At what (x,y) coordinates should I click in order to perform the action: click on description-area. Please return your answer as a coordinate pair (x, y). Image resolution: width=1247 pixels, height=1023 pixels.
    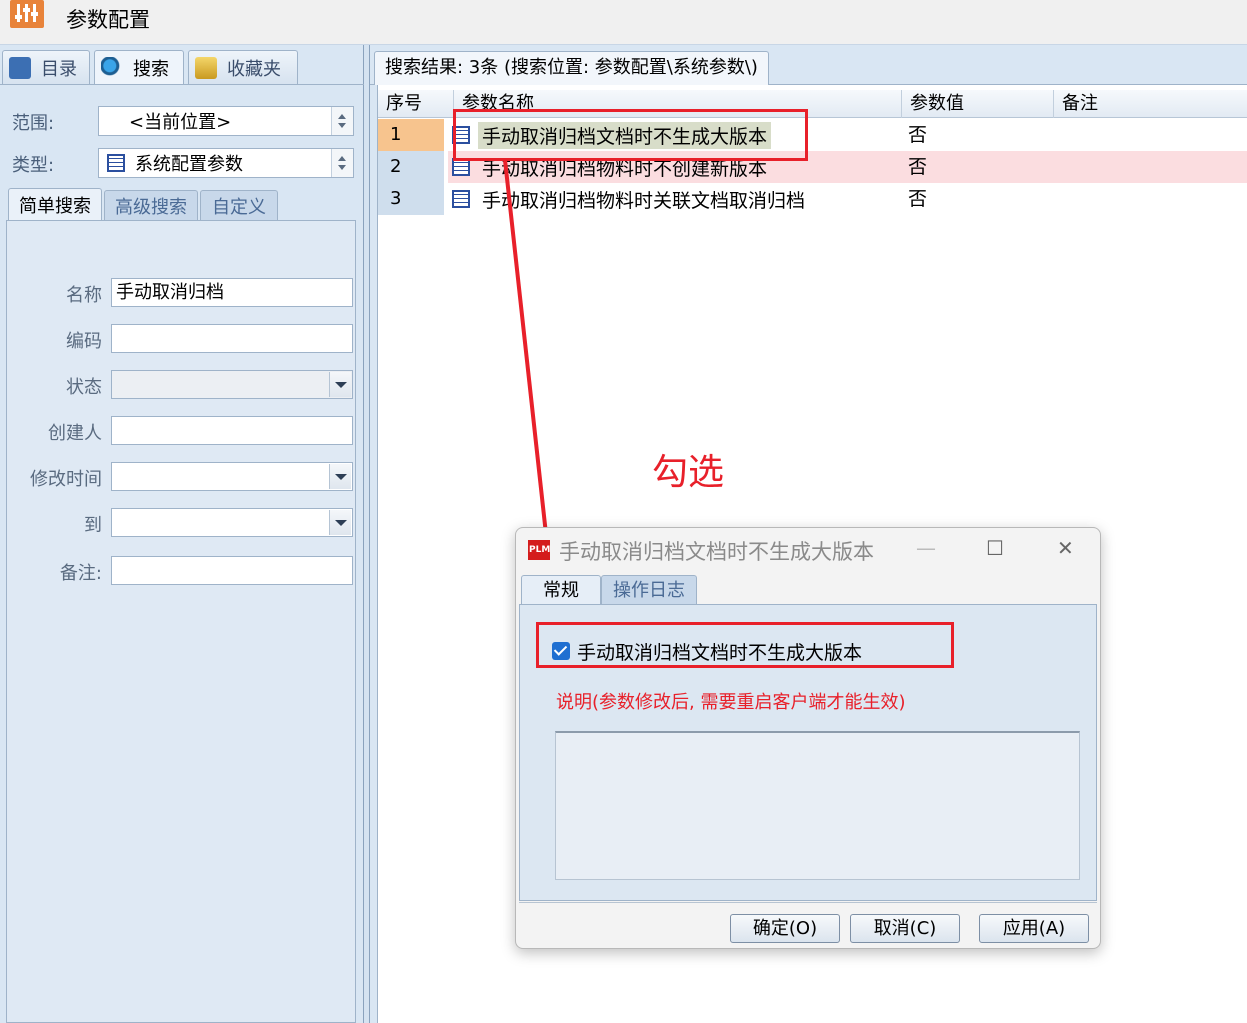
    Looking at the image, I should click on (817, 805).